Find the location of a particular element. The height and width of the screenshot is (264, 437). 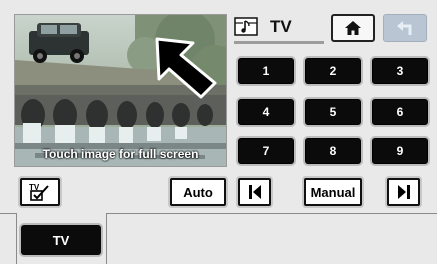

skip-next-icon is located at coordinates (403, 192).